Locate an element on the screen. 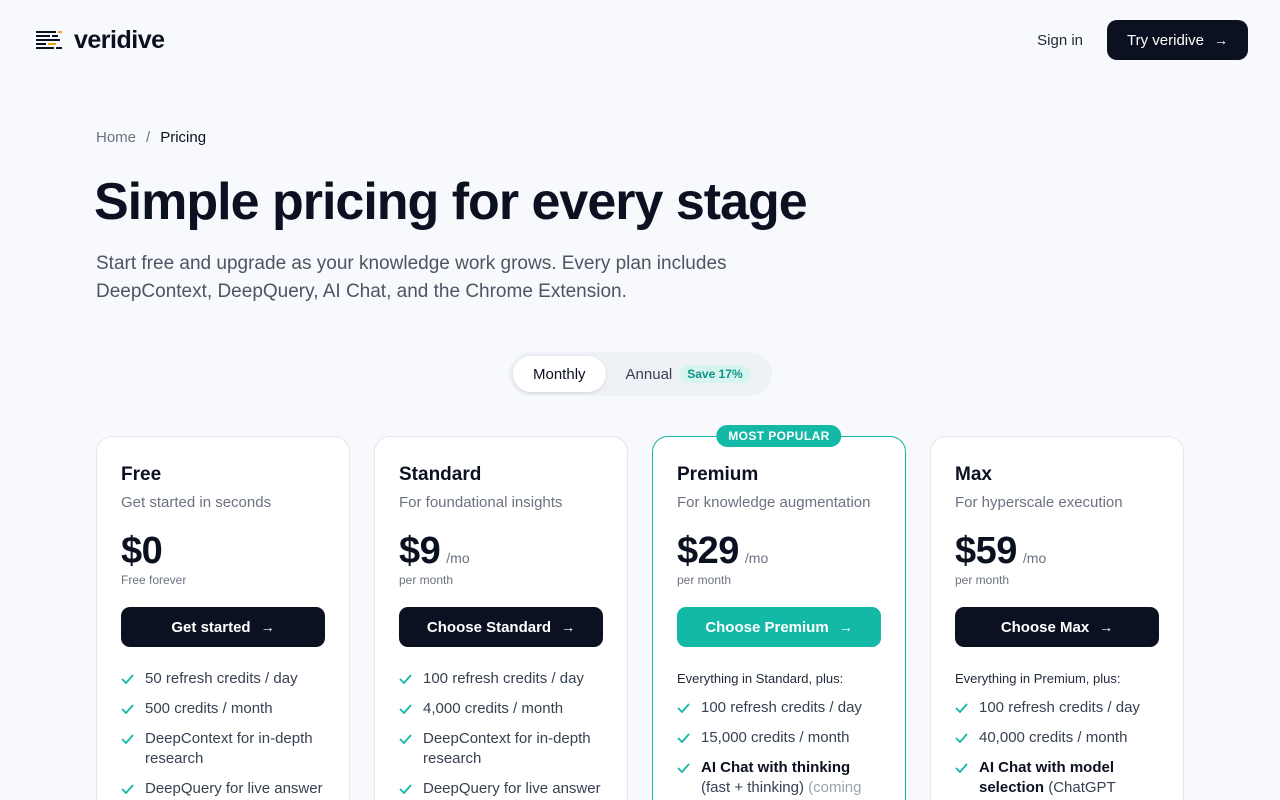 The height and width of the screenshot is (800, 1280). plan-name: Free is located at coordinates (141, 474).